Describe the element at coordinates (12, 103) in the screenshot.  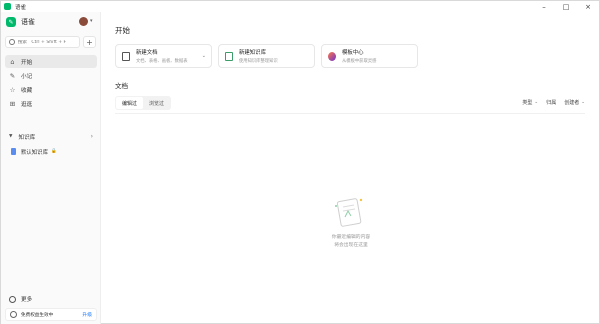
I see `grid-icon: ⊞` at that location.